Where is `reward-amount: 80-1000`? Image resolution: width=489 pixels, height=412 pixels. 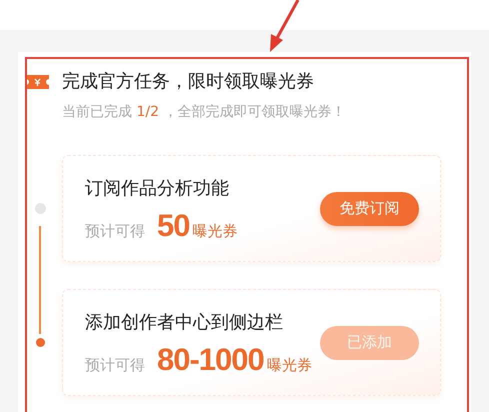 reward-amount: 80-1000 is located at coordinates (210, 360).